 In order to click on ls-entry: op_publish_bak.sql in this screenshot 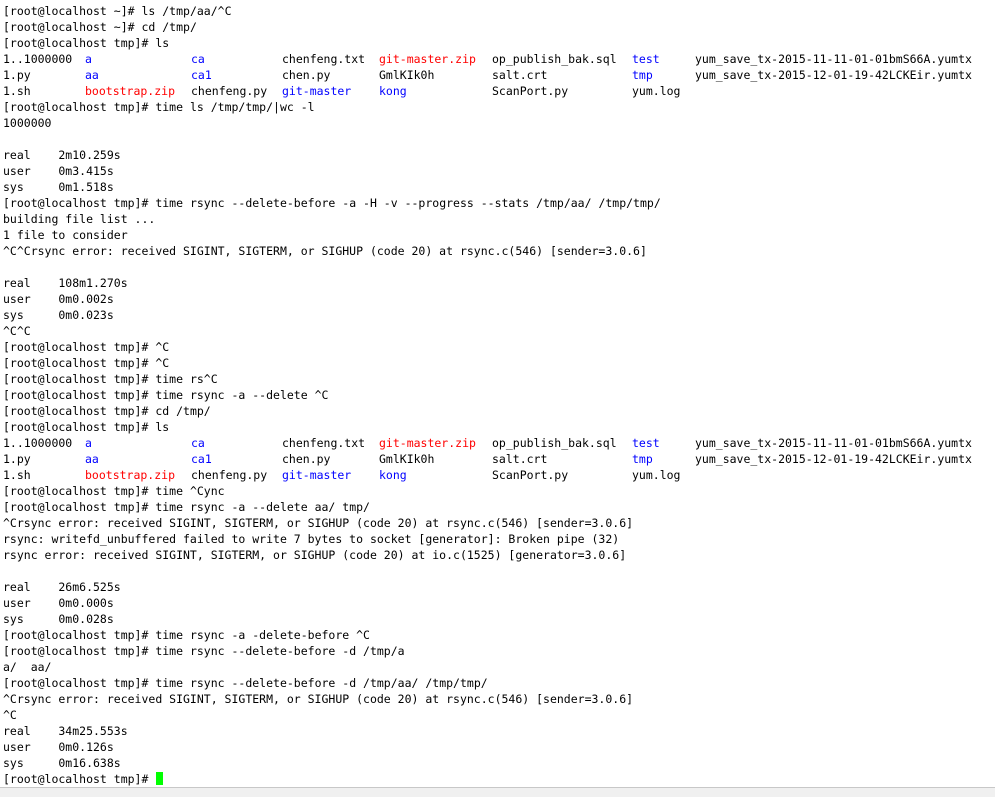, I will do `click(554, 443)`.